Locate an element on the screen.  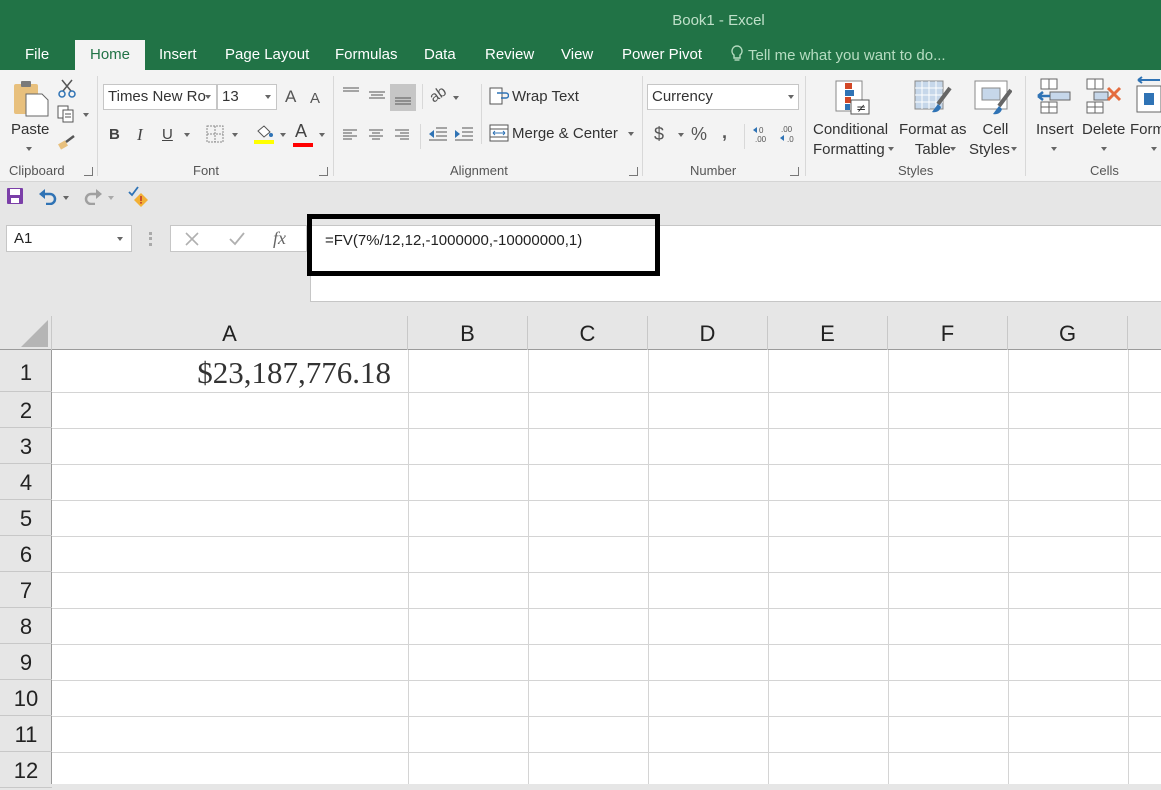
shrink-font-button: A is located at coordinates (315, 99).